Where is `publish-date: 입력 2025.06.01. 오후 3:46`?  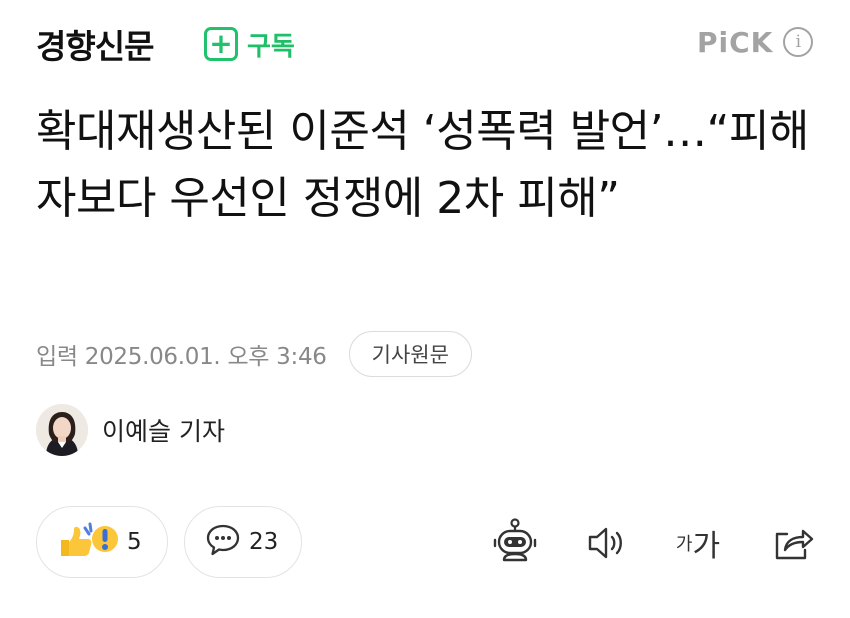
publish-date: 입력 2025.06.01. 오후 3:46 is located at coordinates (181, 357).